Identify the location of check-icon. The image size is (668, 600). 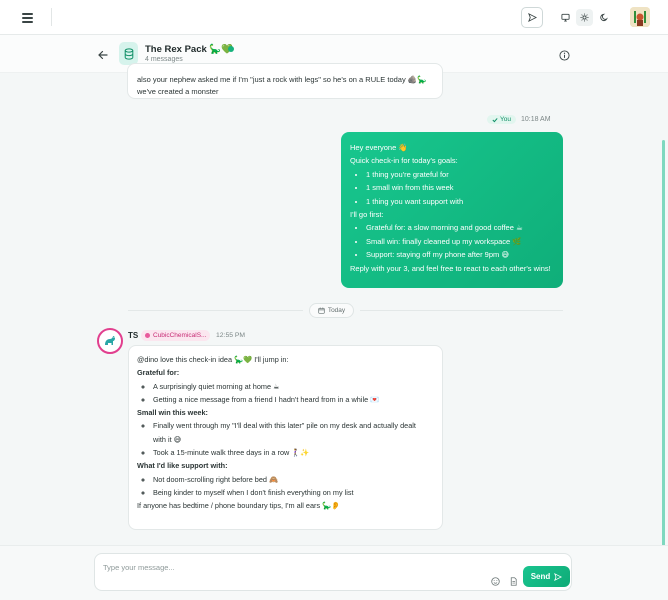
(495, 119).